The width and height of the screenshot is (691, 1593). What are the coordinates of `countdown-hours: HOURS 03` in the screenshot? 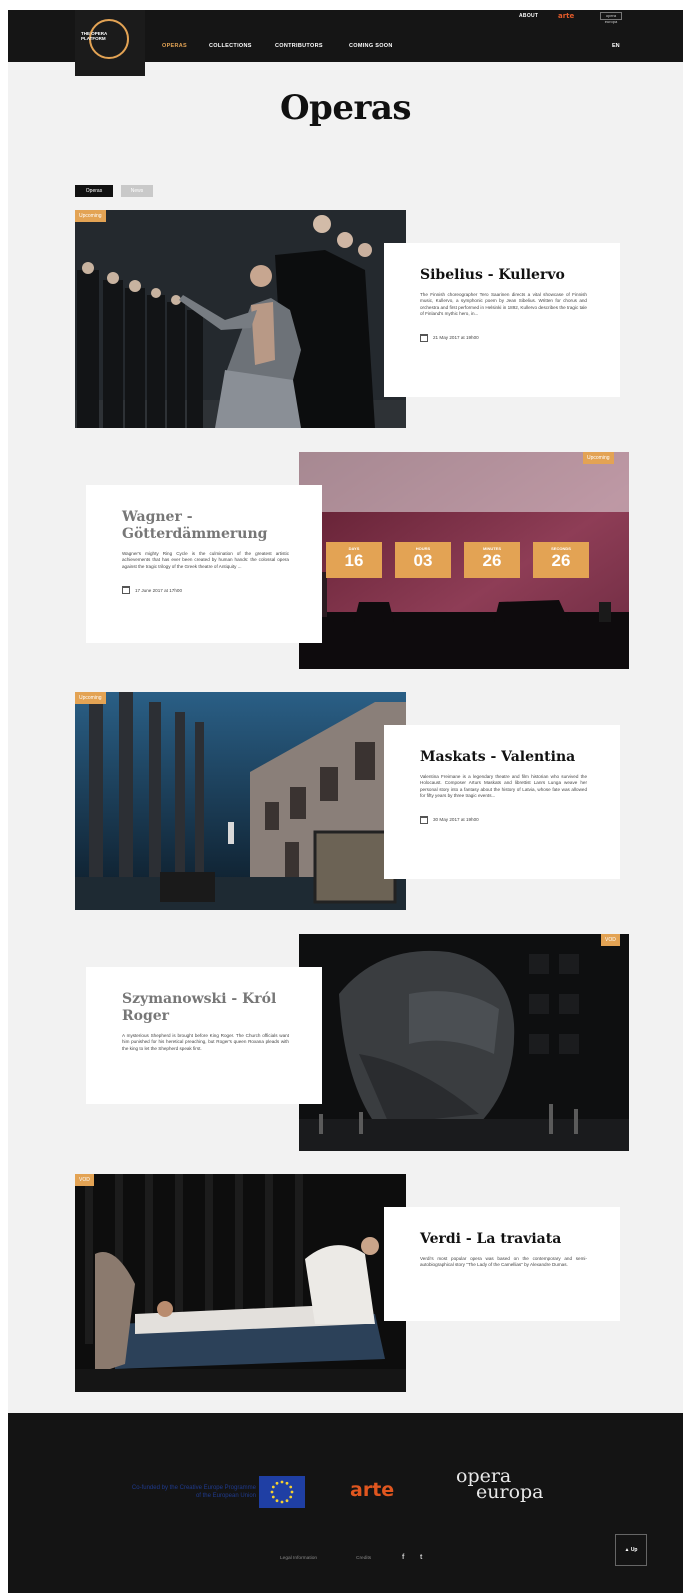 It's located at (423, 560).